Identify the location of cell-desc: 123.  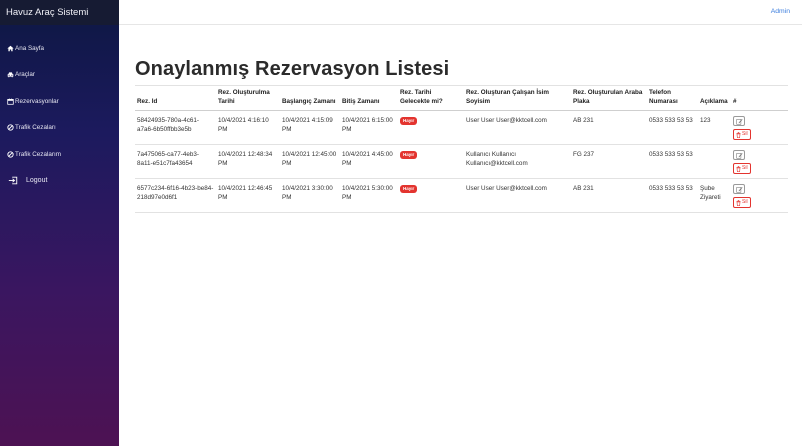
(714, 127).